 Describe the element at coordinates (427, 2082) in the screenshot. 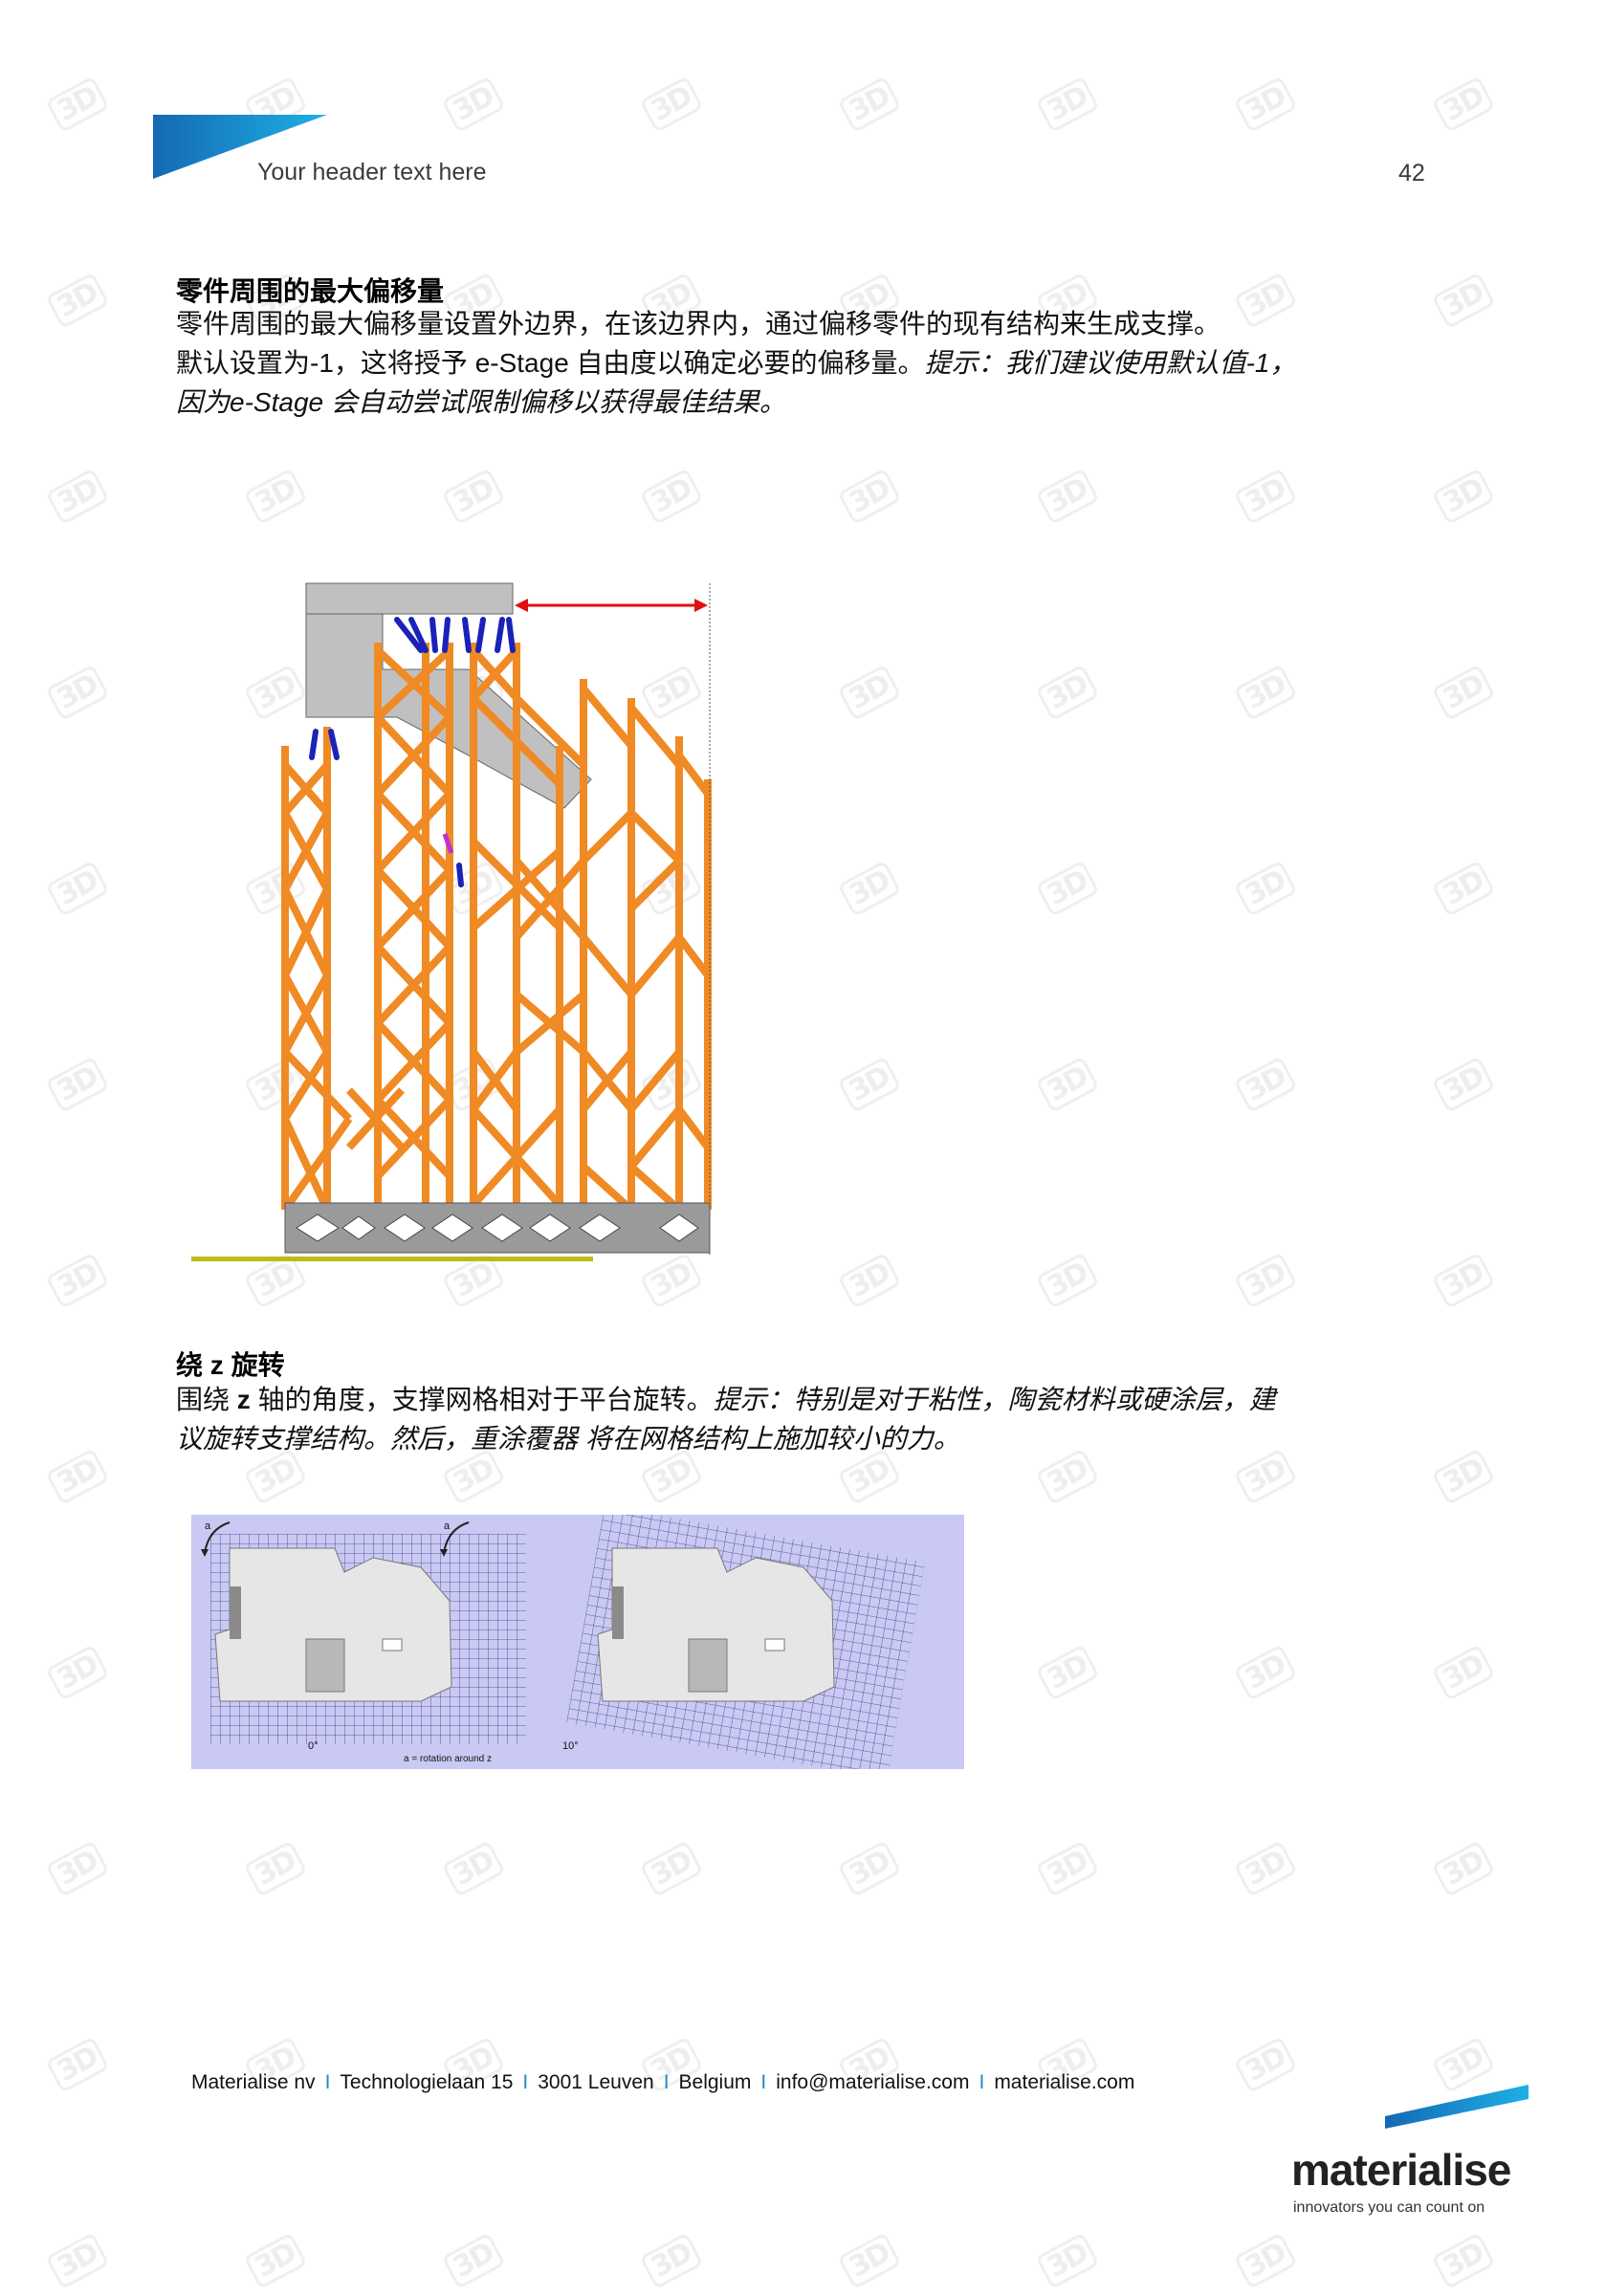

I see `footer-street: Technologielaan 15` at that location.